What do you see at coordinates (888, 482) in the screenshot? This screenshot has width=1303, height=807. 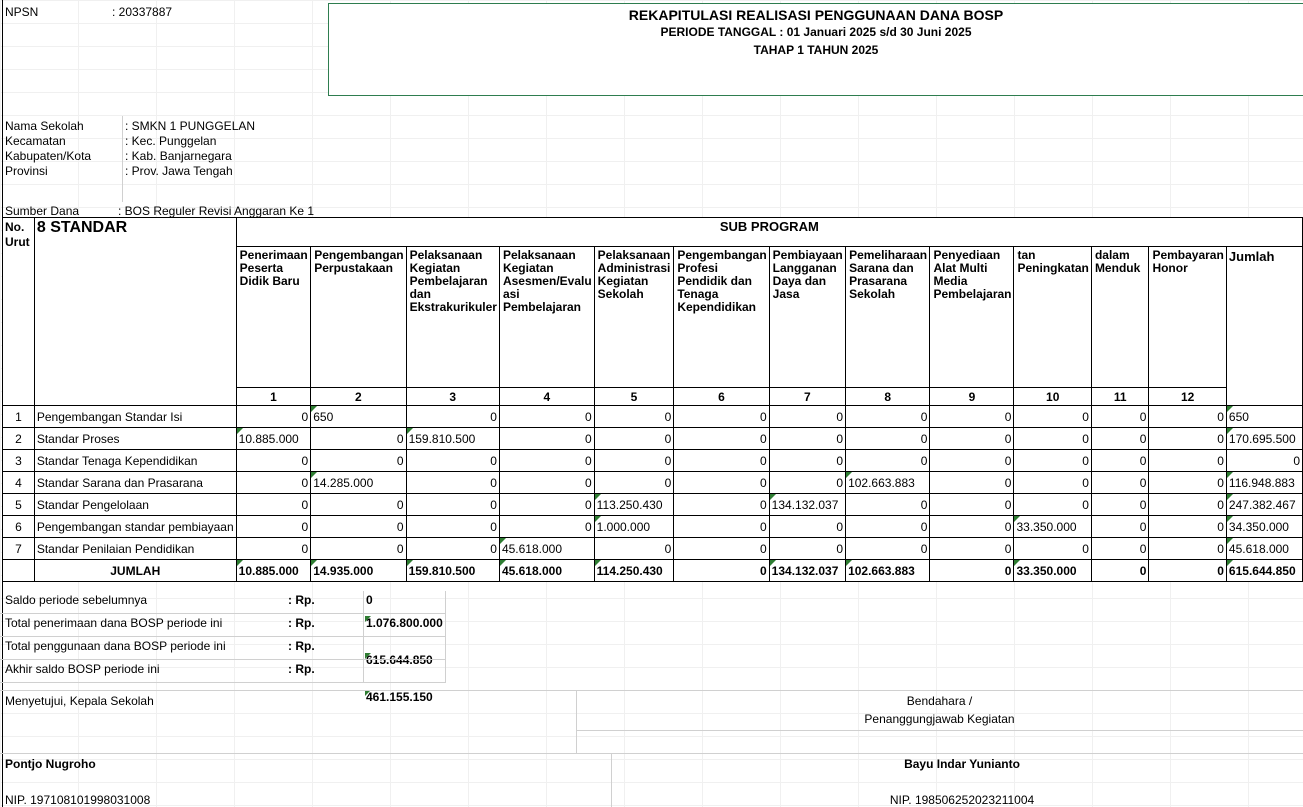 I see `value-cell: 102.663.883` at bounding box center [888, 482].